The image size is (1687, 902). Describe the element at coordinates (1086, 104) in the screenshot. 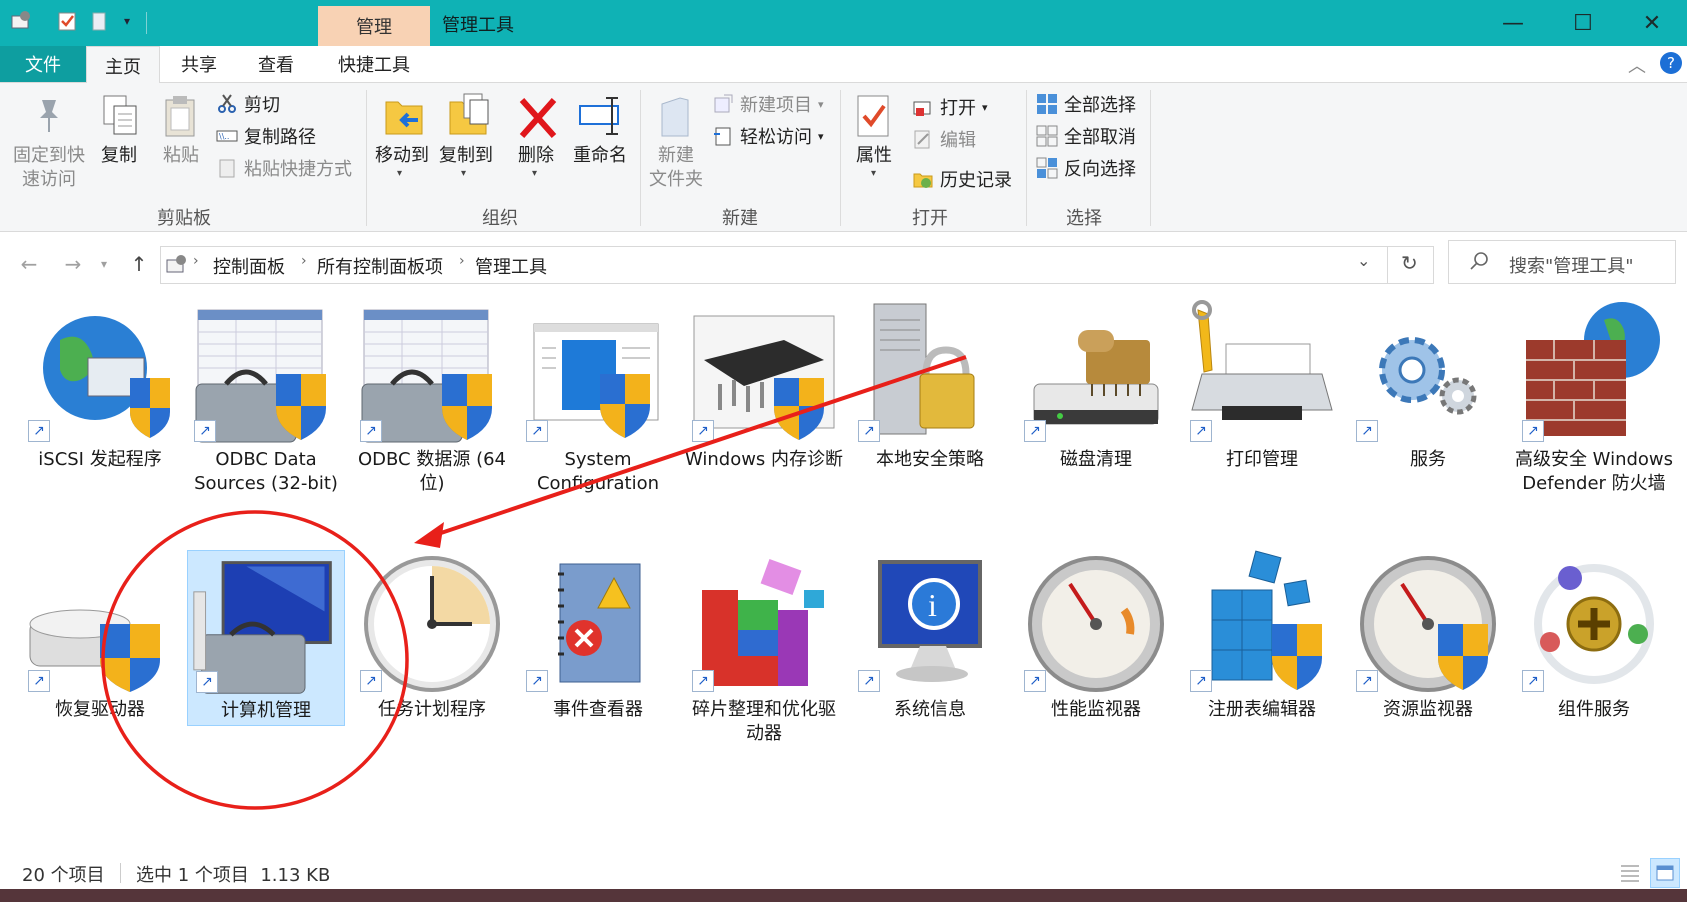

I see `select-all-button: 全部选择` at that location.